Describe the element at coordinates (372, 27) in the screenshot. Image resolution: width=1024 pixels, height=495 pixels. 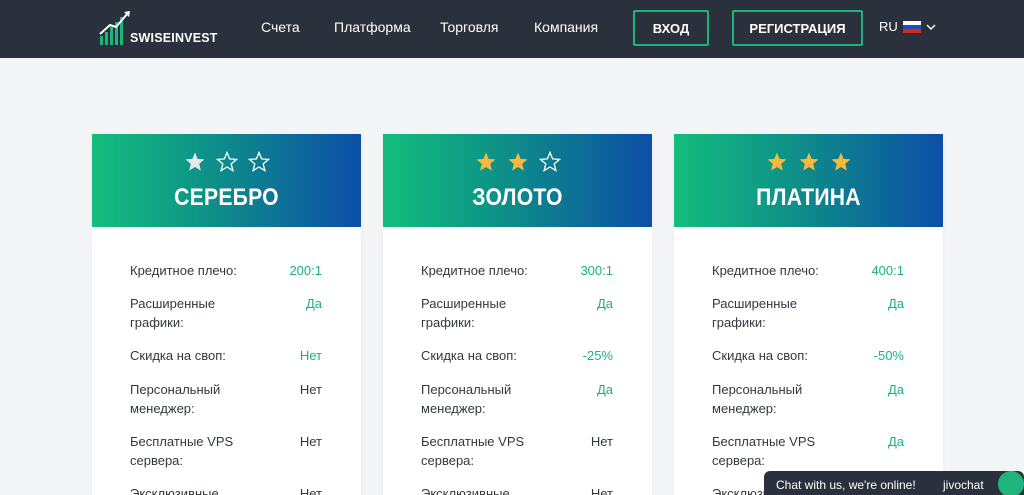
I see `nav-platform: Платформа` at that location.